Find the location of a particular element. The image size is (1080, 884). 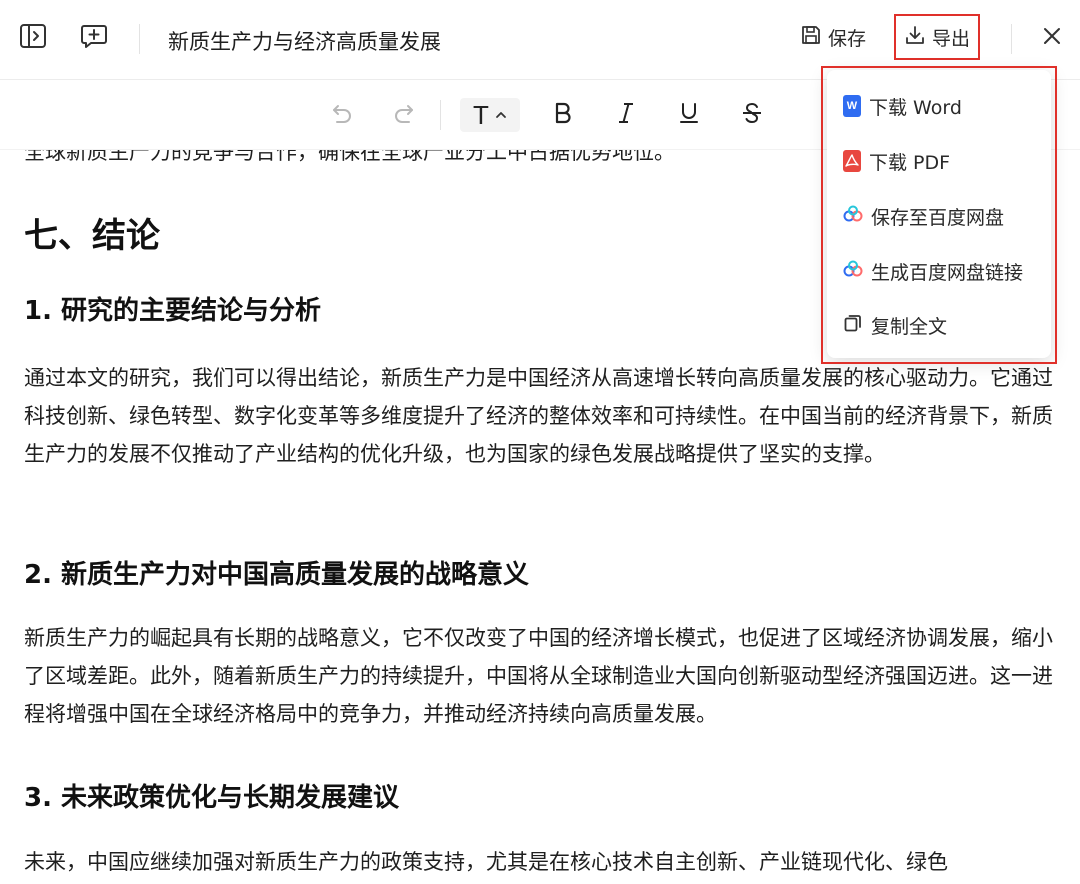

header-divider-right is located at coordinates (1011, 39).